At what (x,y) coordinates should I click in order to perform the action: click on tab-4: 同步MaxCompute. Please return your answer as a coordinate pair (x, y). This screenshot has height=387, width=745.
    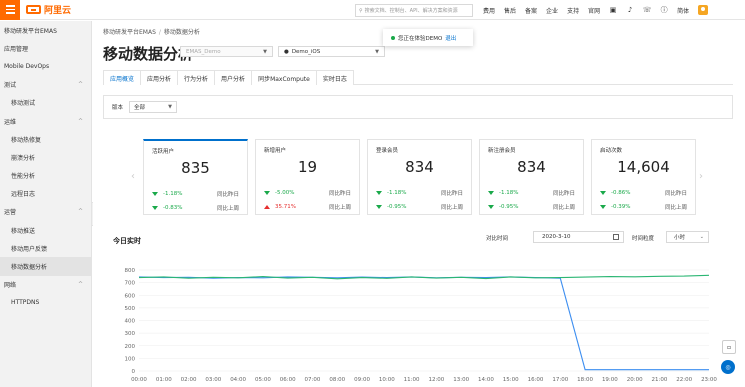
    Looking at the image, I should click on (284, 77).